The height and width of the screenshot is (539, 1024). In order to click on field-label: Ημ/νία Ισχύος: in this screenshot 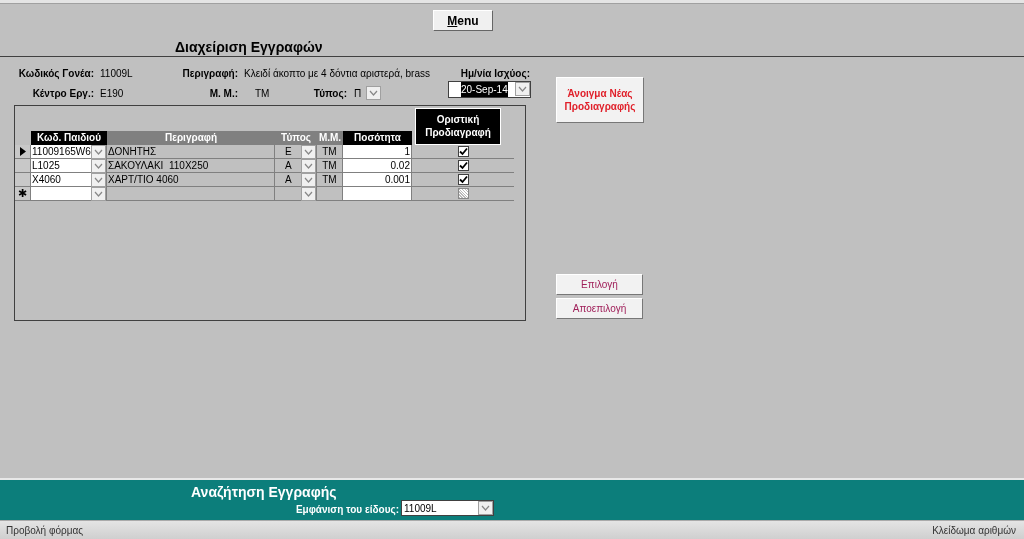, I will do `click(494, 73)`.